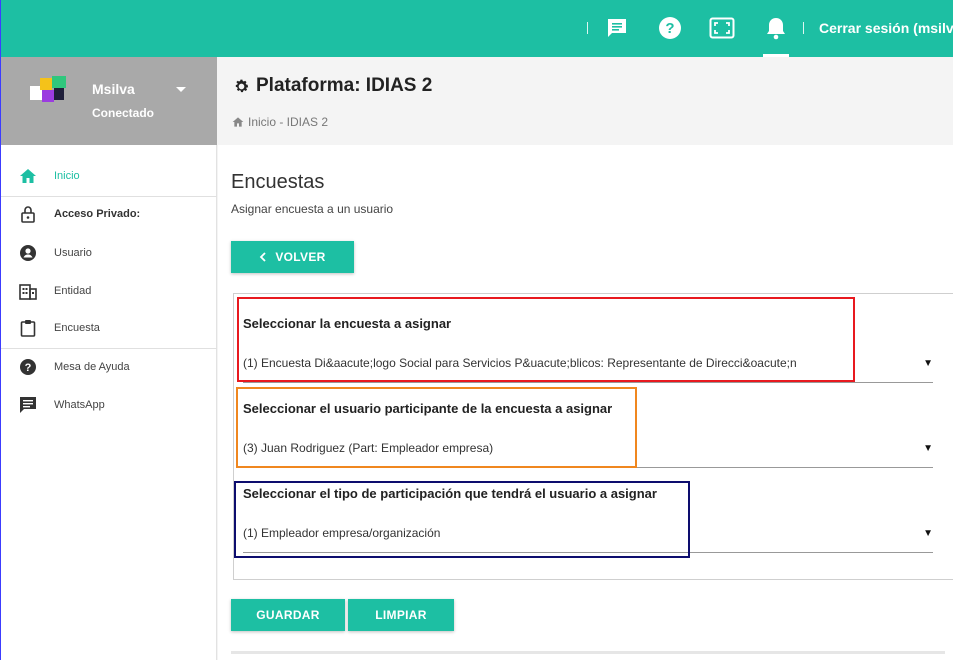 Image resolution: width=953 pixels, height=660 pixels. What do you see at coordinates (0, 330) in the screenshot?
I see `window-edge` at bounding box center [0, 330].